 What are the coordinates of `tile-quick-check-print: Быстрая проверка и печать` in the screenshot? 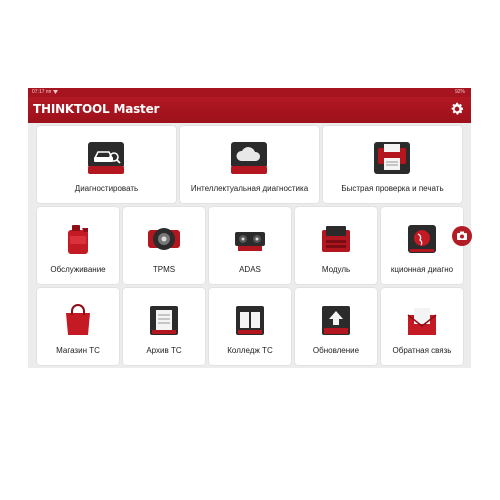 It's located at (392, 164).